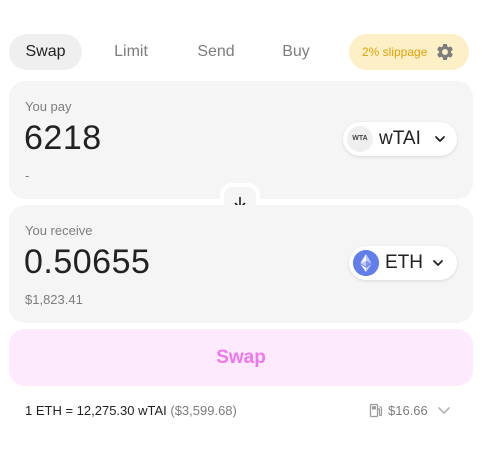 This screenshot has height=450, width=494. I want to click on swap-button: Swap, so click(241, 357).